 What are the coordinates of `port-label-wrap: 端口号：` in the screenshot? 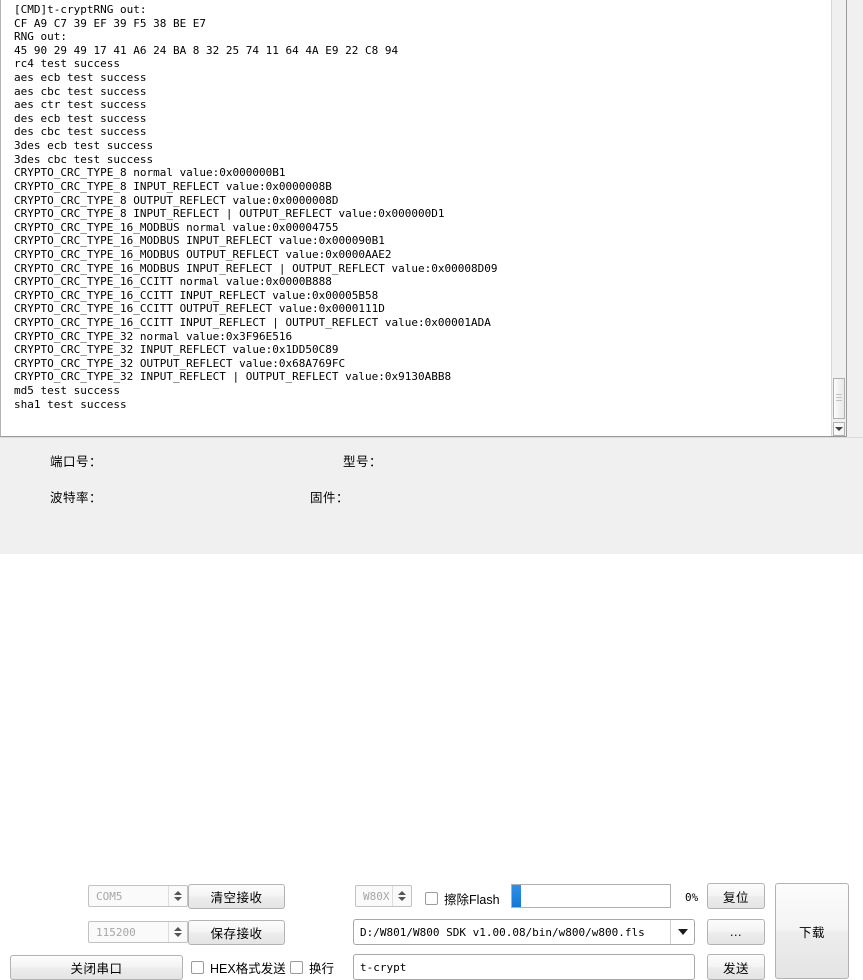 It's located at (65, 460).